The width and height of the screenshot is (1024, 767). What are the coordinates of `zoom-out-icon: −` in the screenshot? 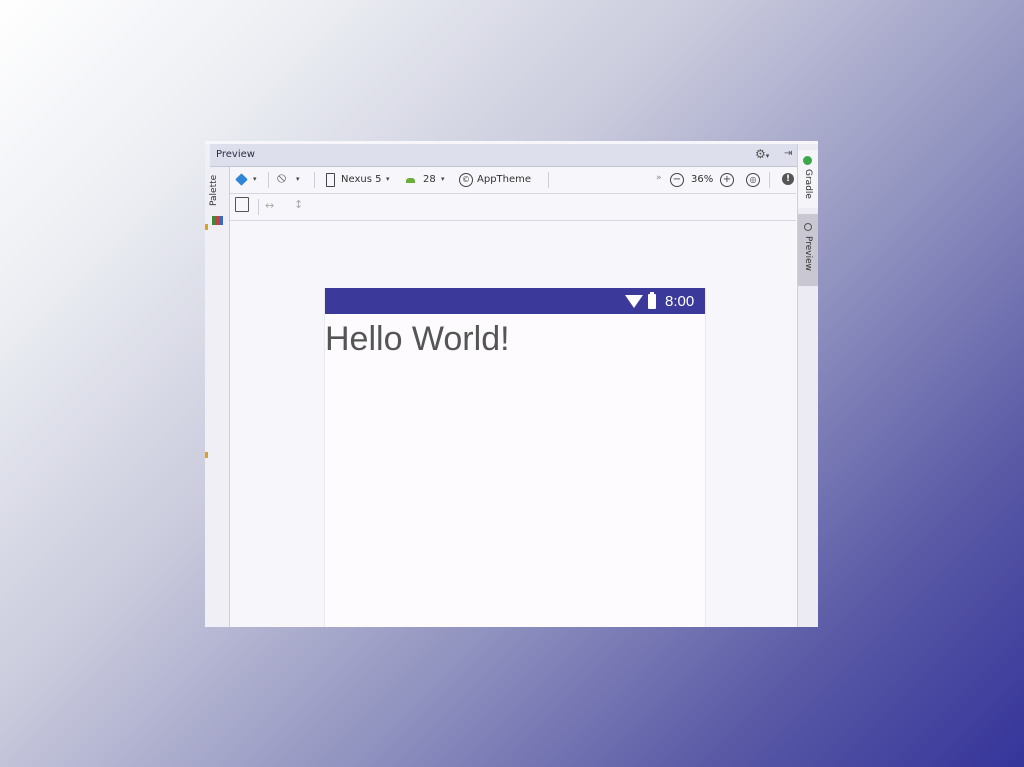 It's located at (677, 180).